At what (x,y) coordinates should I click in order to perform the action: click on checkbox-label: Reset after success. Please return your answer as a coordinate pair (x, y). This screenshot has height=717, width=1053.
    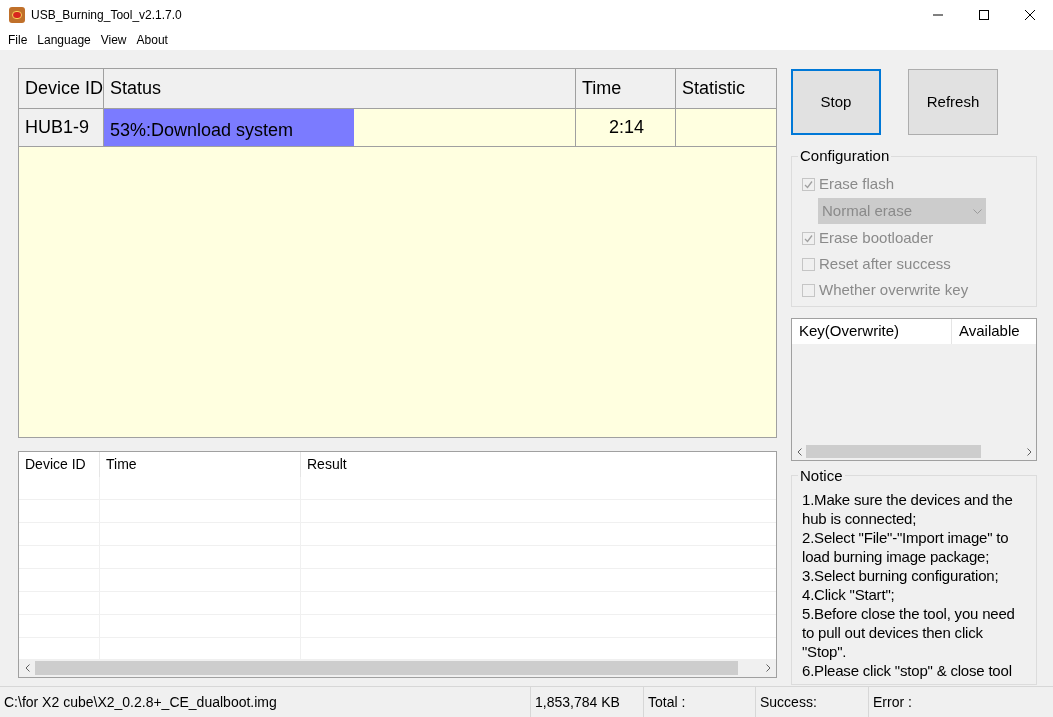
    Looking at the image, I should click on (885, 263).